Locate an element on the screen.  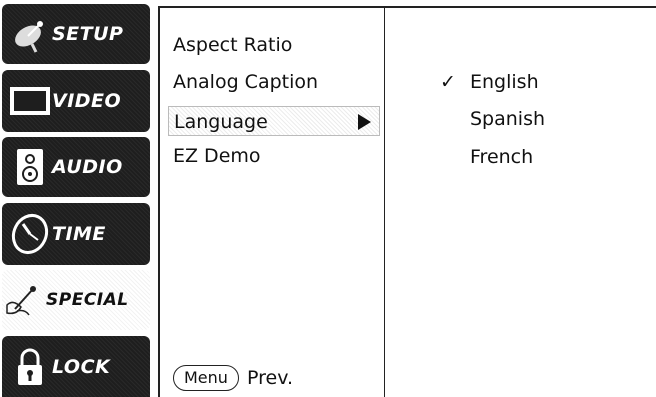
tab-label: TIME is located at coordinates (79, 234).